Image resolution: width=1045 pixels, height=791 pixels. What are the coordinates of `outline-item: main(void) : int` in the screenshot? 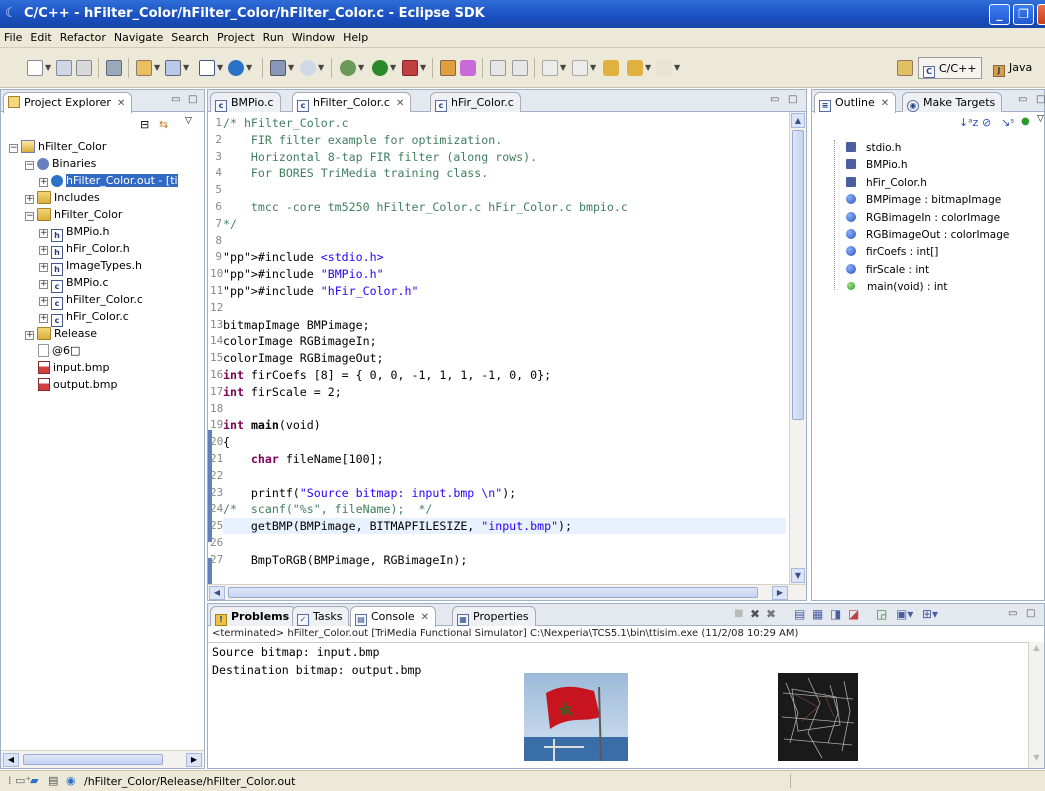 It's located at (897, 287).